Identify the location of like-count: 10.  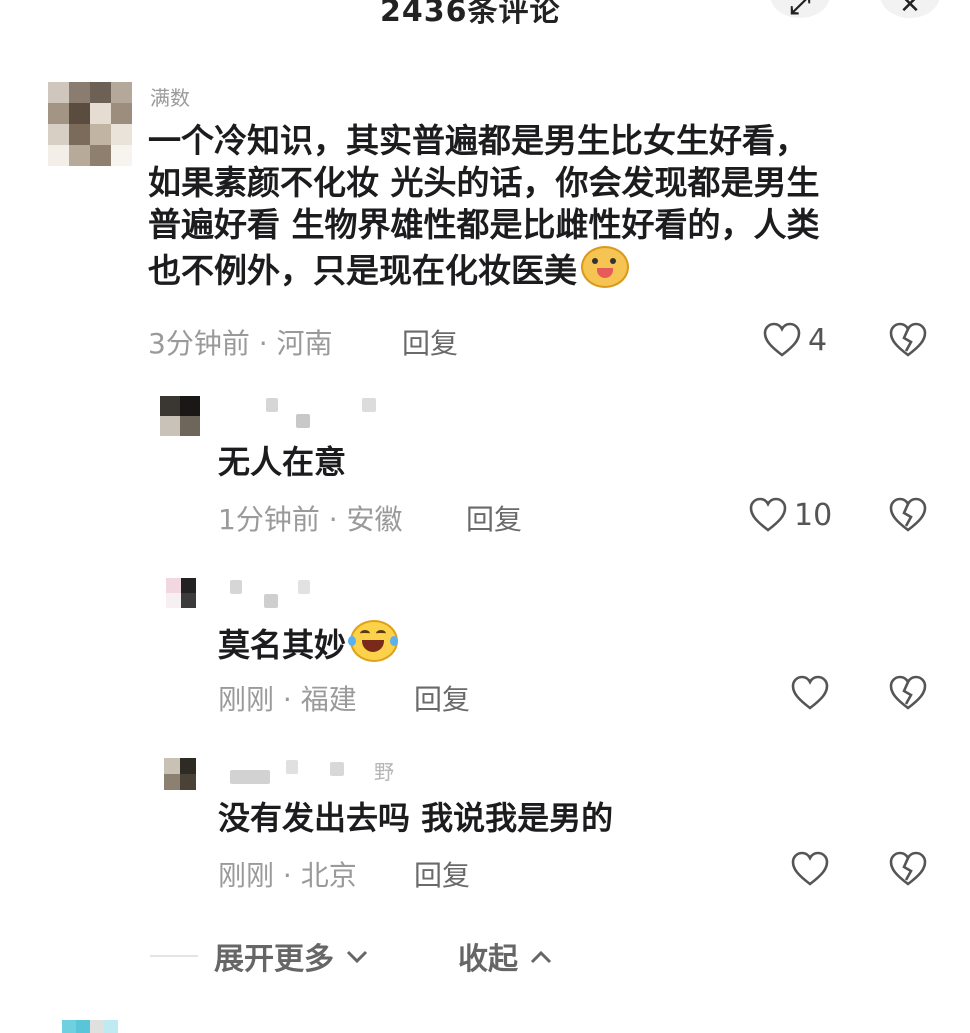
(813, 515).